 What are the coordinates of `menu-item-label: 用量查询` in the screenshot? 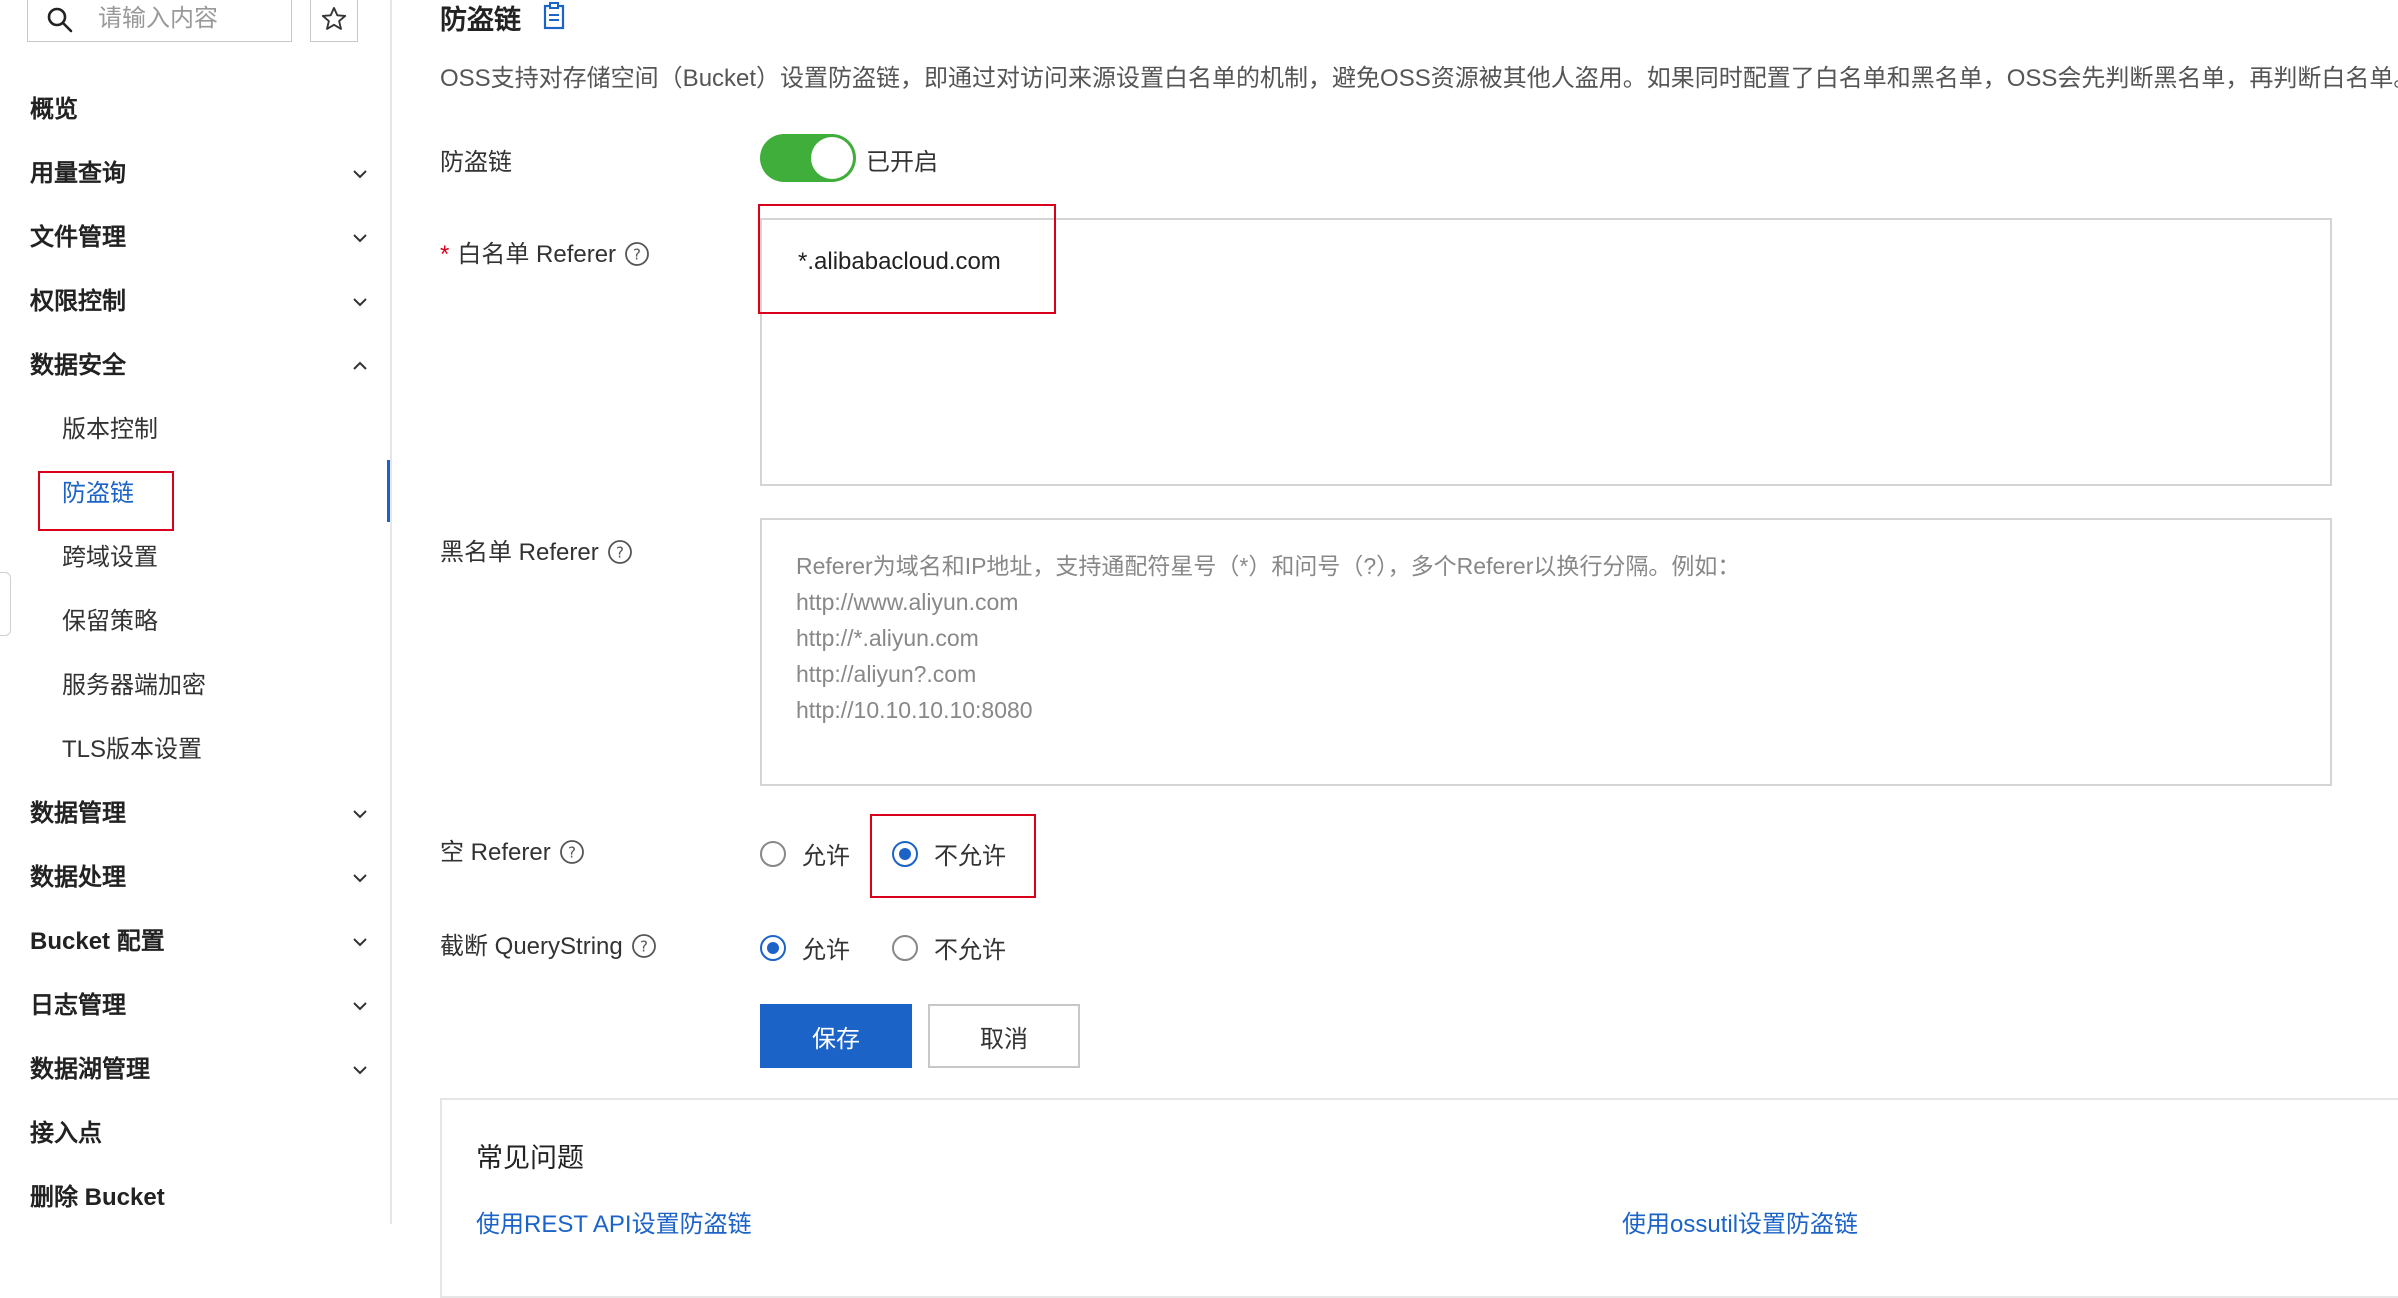 It's located at (78, 173).